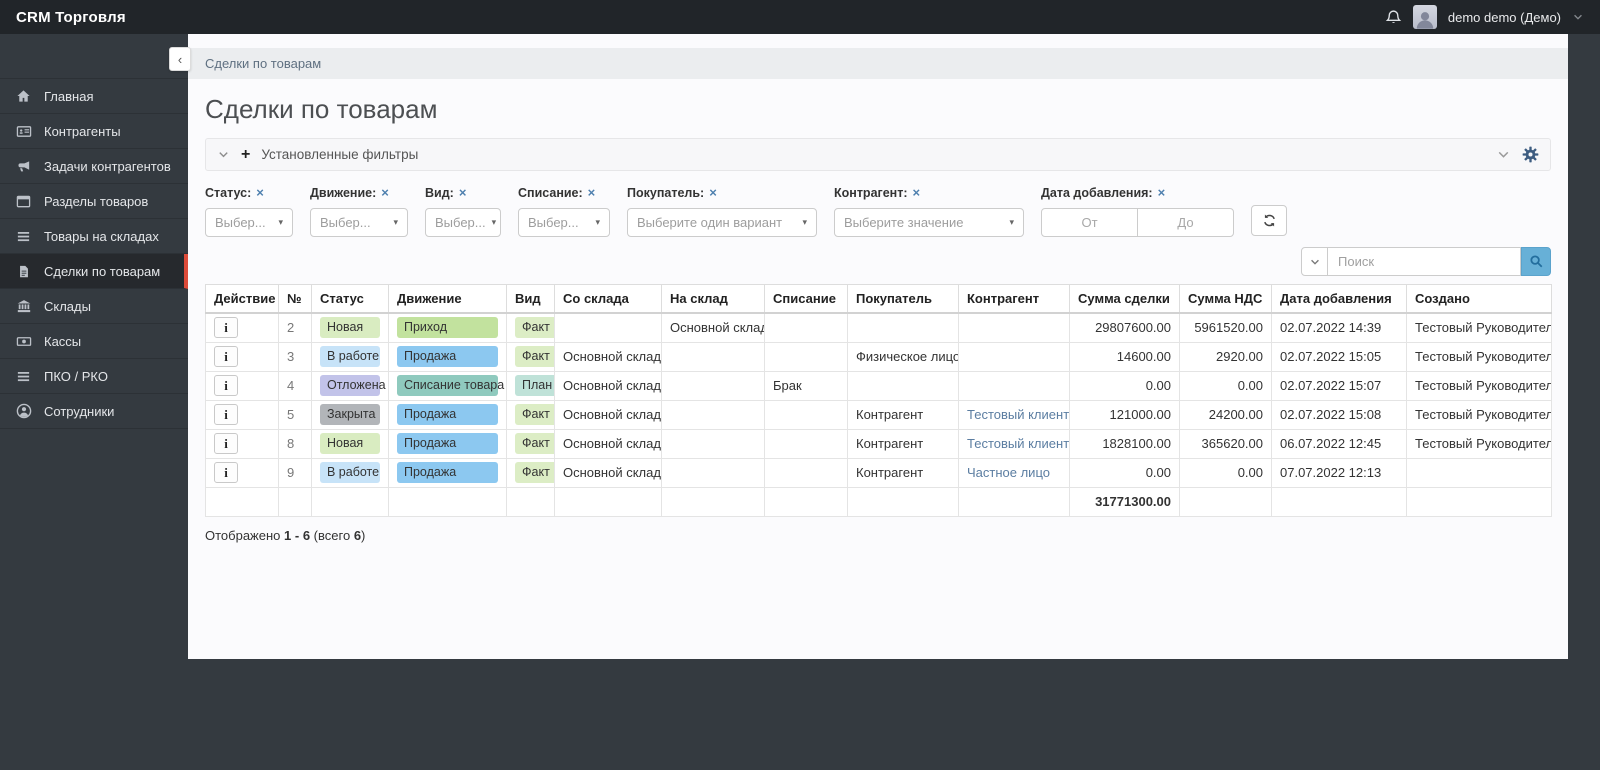 This screenshot has height=770, width=1600. I want to click on filters-panel-label: Установленные фильтры, so click(340, 154).